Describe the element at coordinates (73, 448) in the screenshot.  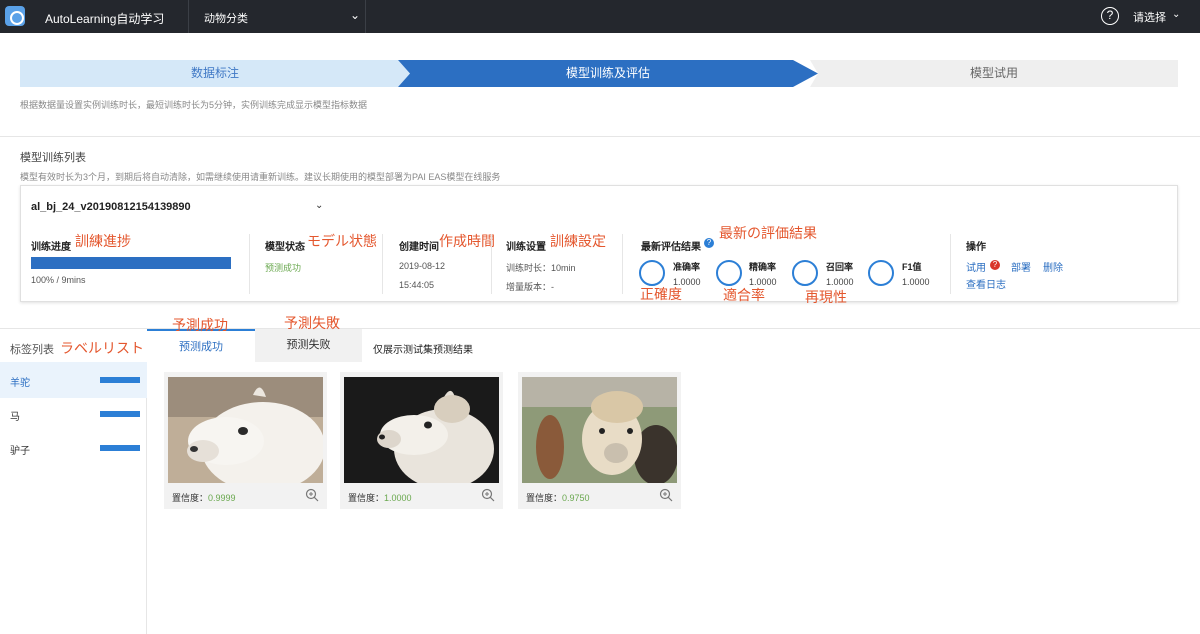
I see `label-item: 驴子` at that location.